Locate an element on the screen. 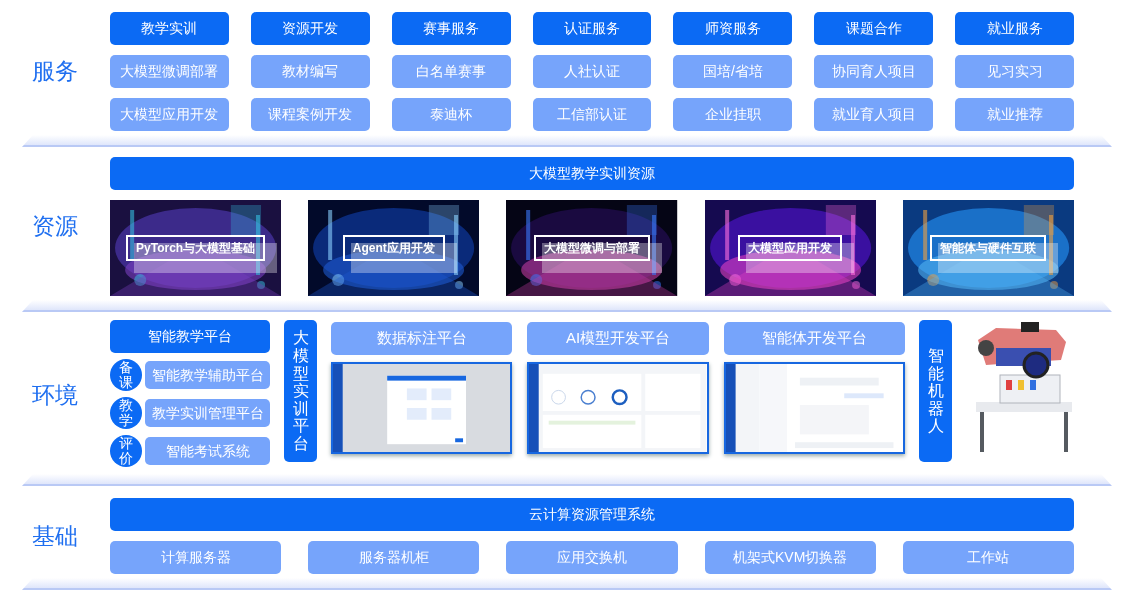  service-tag: 教学实训管理平台 is located at coordinates (207, 413).